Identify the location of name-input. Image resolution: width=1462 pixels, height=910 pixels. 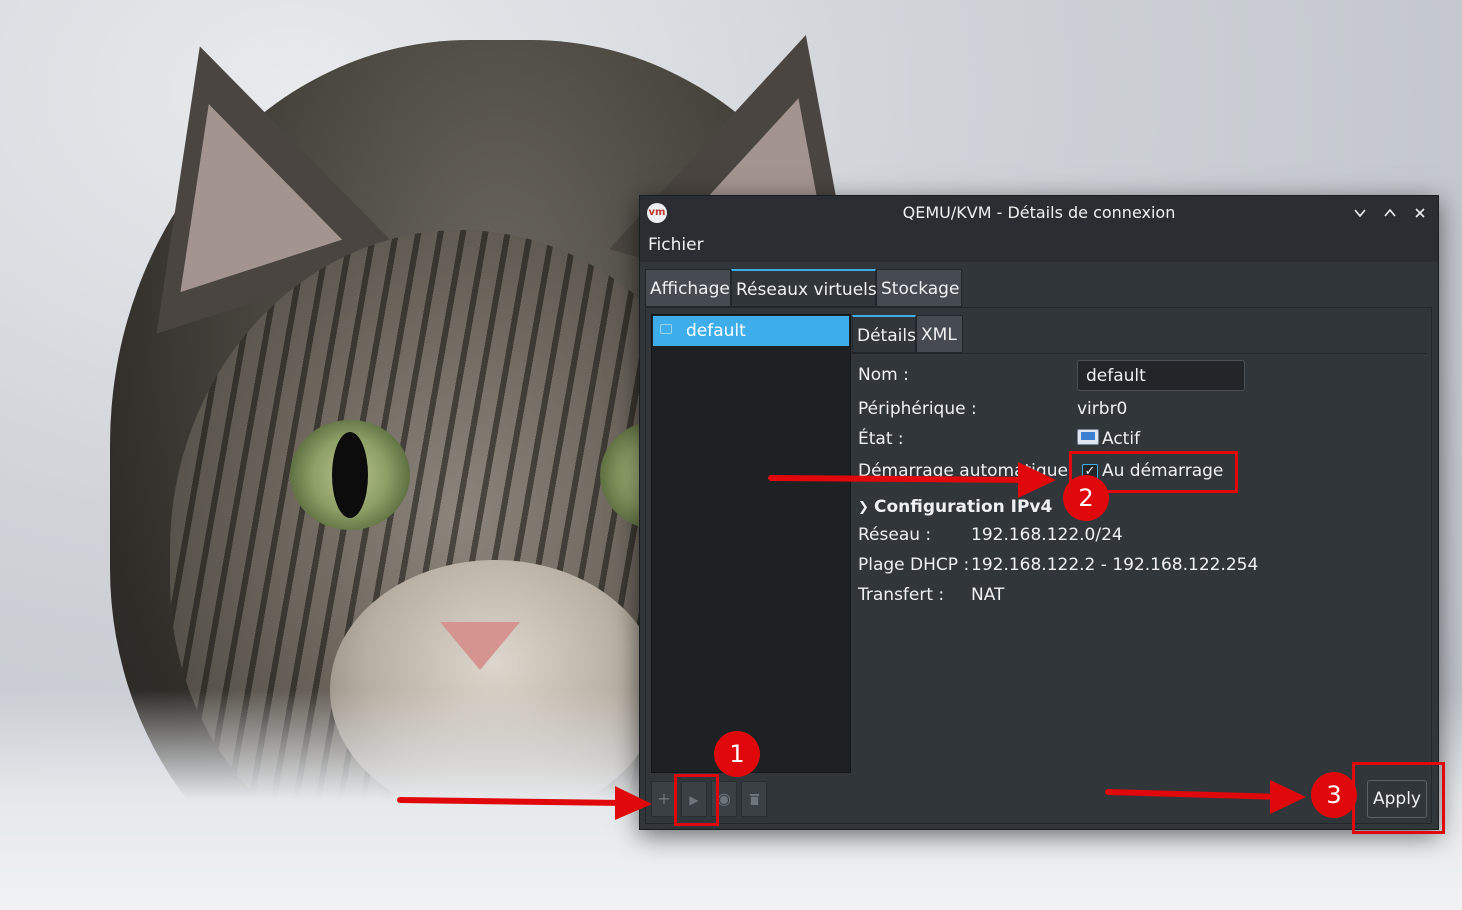
(1161, 375).